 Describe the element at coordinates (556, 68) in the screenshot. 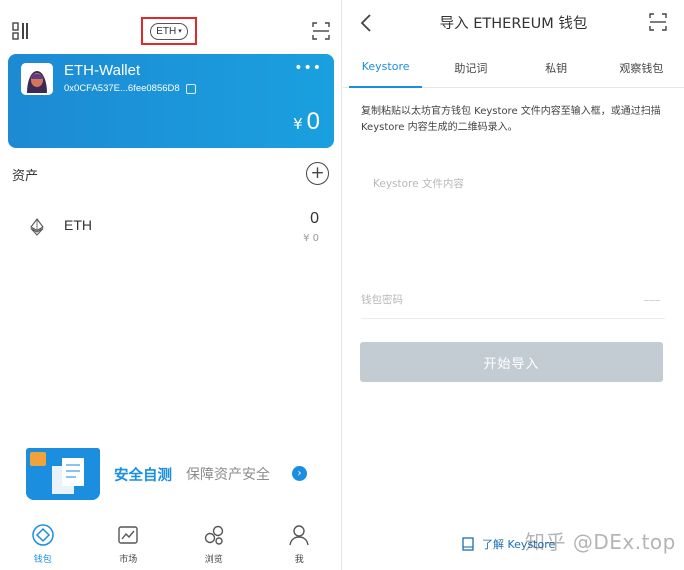

I see `tab-private-key: 私钥` at that location.